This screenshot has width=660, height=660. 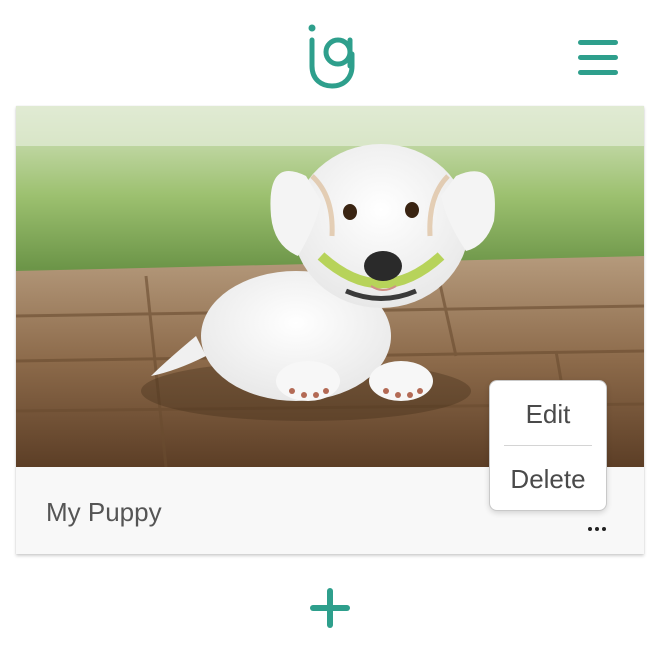 I want to click on more-options-icon, so click(x=597, y=529).